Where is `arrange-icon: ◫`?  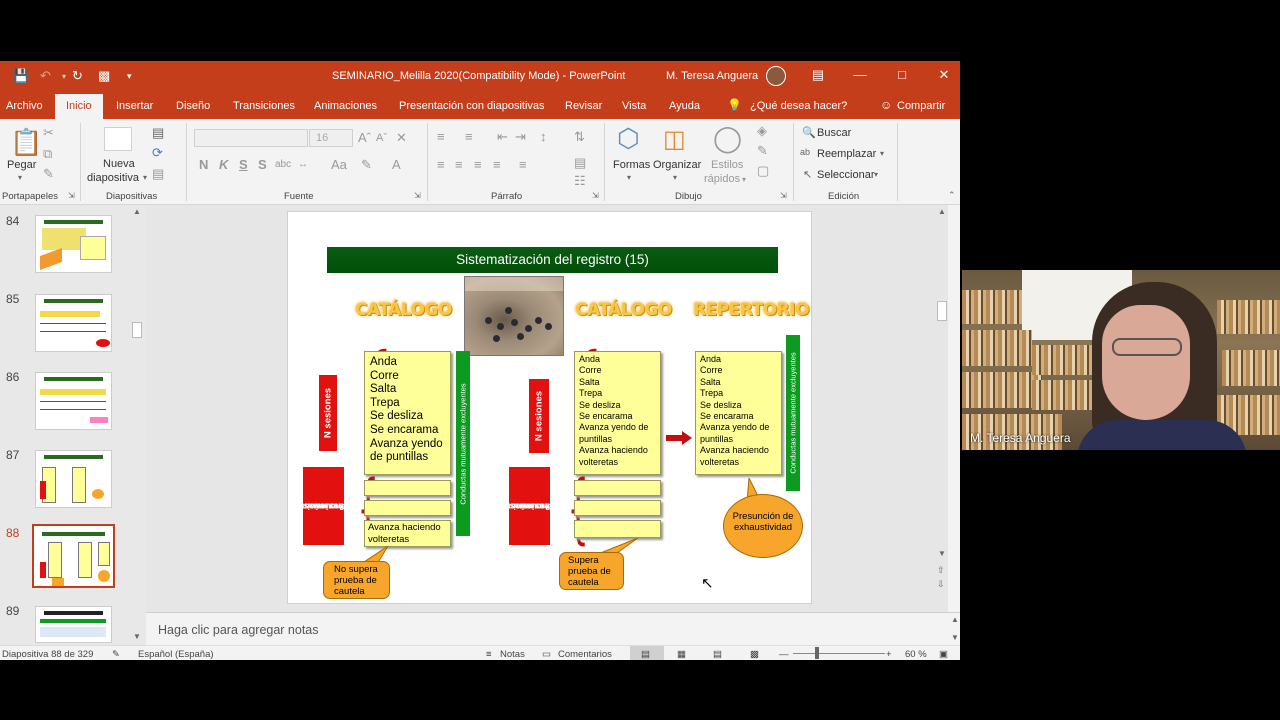
arrange-icon: ◫ is located at coordinates (674, 139).